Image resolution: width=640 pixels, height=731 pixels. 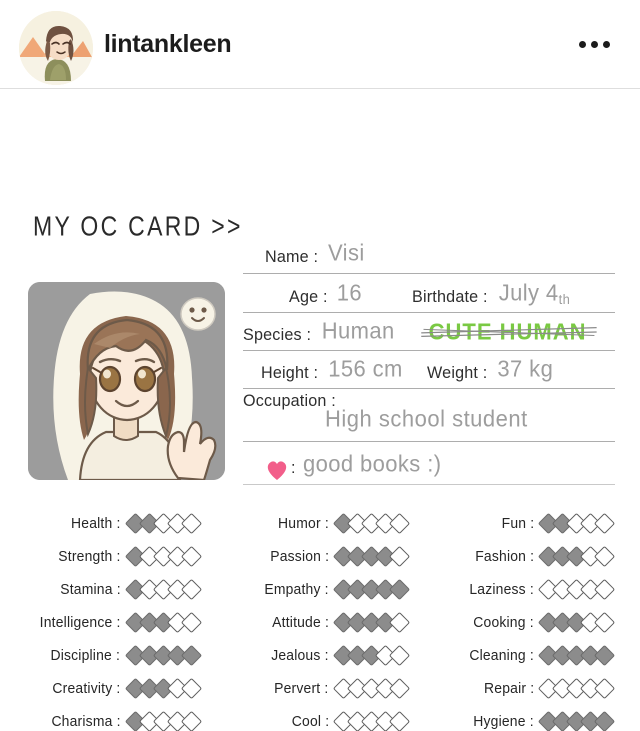 I want to click on stat-row: Cool :, so click(x=319, y=718).